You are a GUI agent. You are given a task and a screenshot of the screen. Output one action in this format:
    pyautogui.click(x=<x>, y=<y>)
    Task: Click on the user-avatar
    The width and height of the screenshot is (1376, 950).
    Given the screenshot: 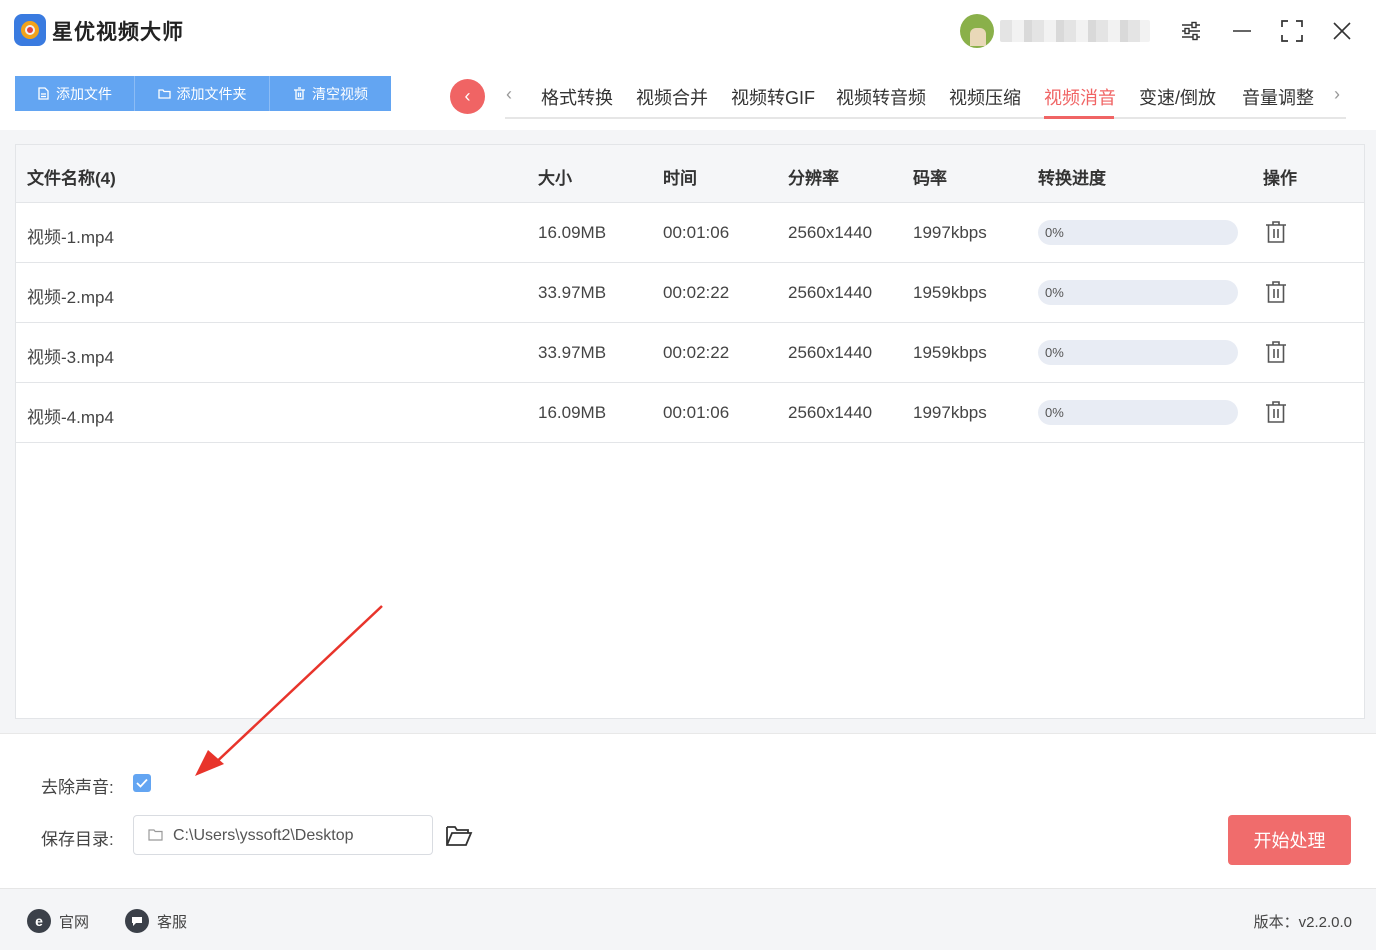 What is the action you would take?
    pyautogui.click(x=977, y=31)
    